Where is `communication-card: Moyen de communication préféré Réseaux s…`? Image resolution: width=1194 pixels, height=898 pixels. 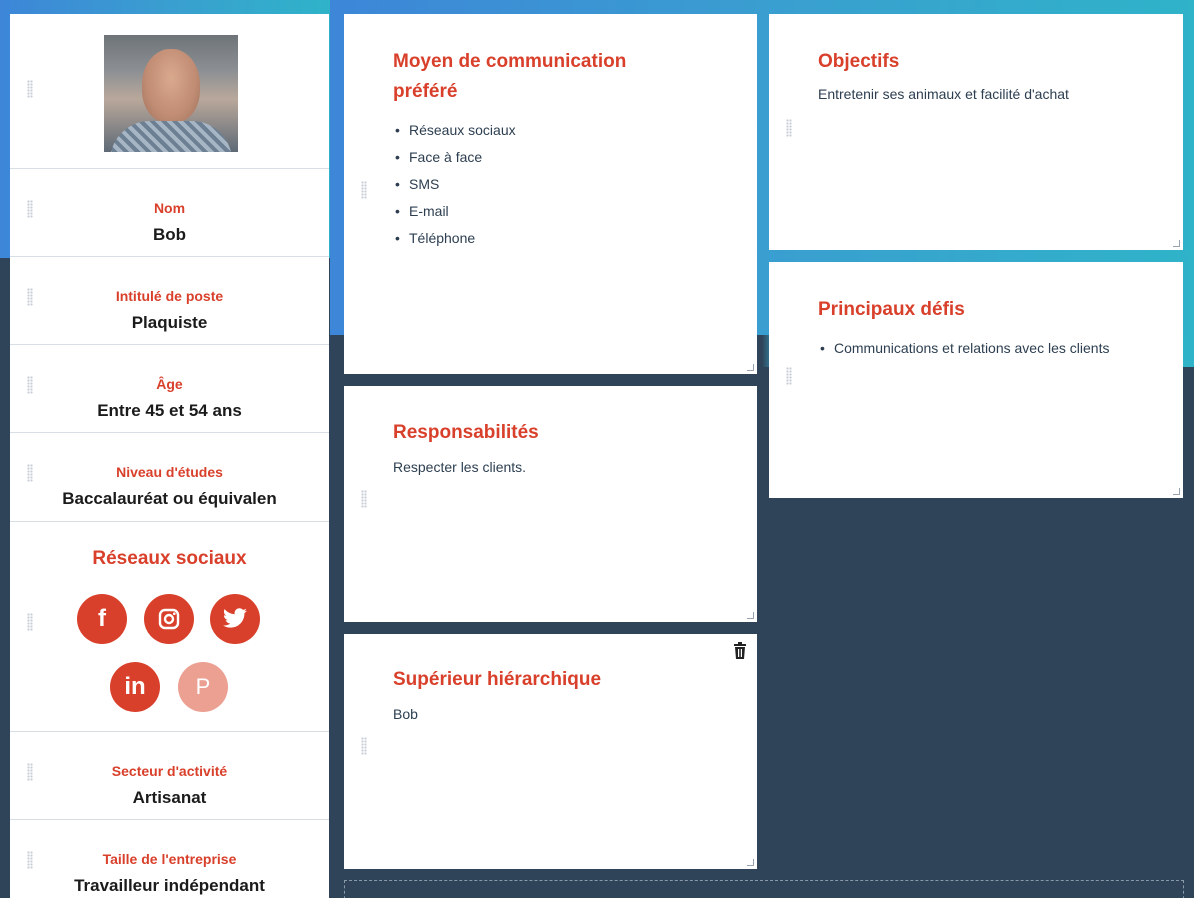
communication-card: Moyen de communication préféré Réseaux s… is located at coordinates (550, 194).